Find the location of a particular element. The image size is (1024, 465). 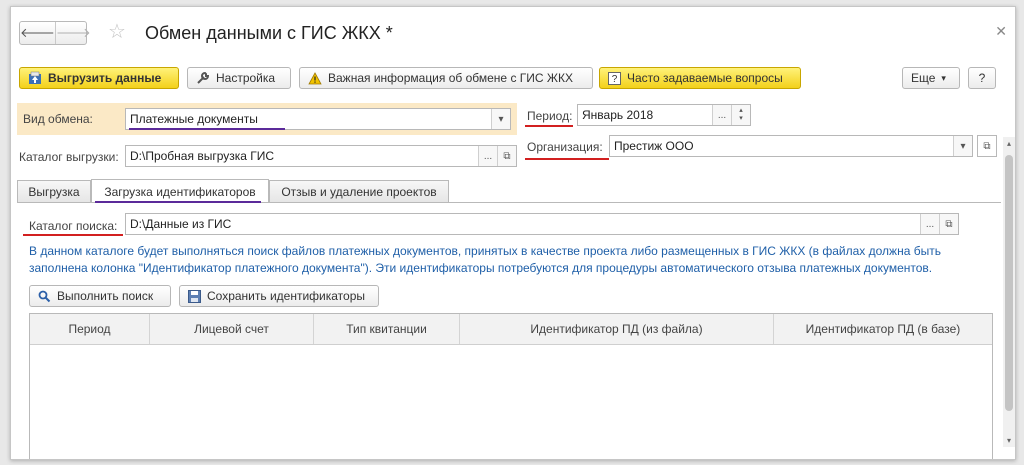

settings-button: Настройка is located at coordinates (239, 78).